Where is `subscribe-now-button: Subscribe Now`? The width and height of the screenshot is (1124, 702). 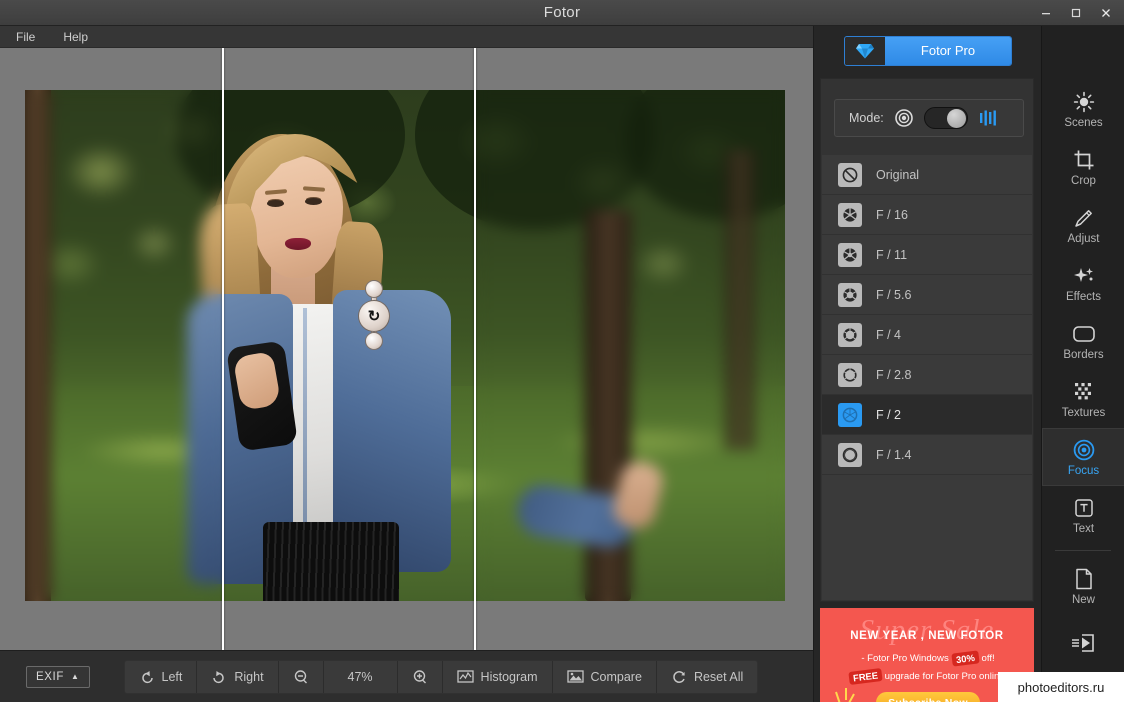 subscribe-now-button: Subscribe Now is located at coordinates (928, 697).